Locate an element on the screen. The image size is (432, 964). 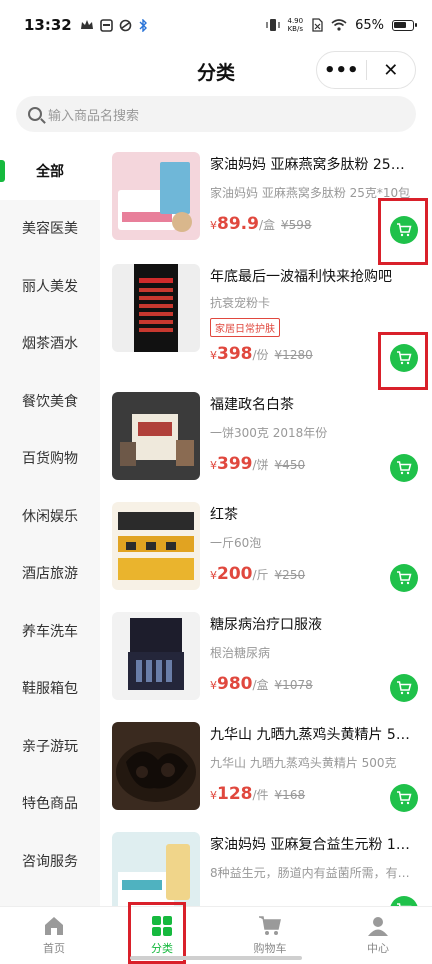
list-item: 糖尿病治疗口服液 根治糖尿病 ¥ 980 /盒 ¥1078 is located at coordinates (266, 657).